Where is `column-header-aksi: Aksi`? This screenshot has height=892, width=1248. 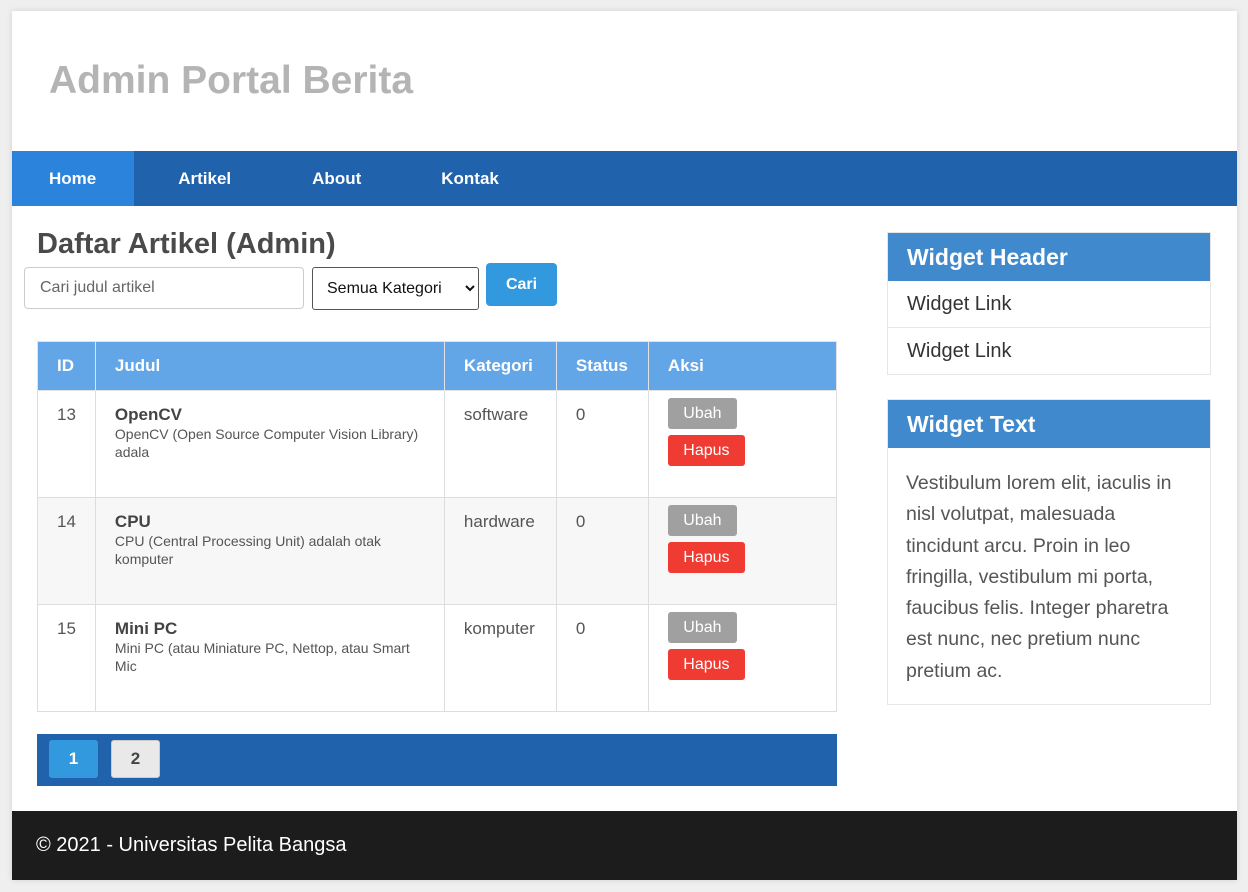
column-header-aksi: Aksi is located at coordinates (742, 366).